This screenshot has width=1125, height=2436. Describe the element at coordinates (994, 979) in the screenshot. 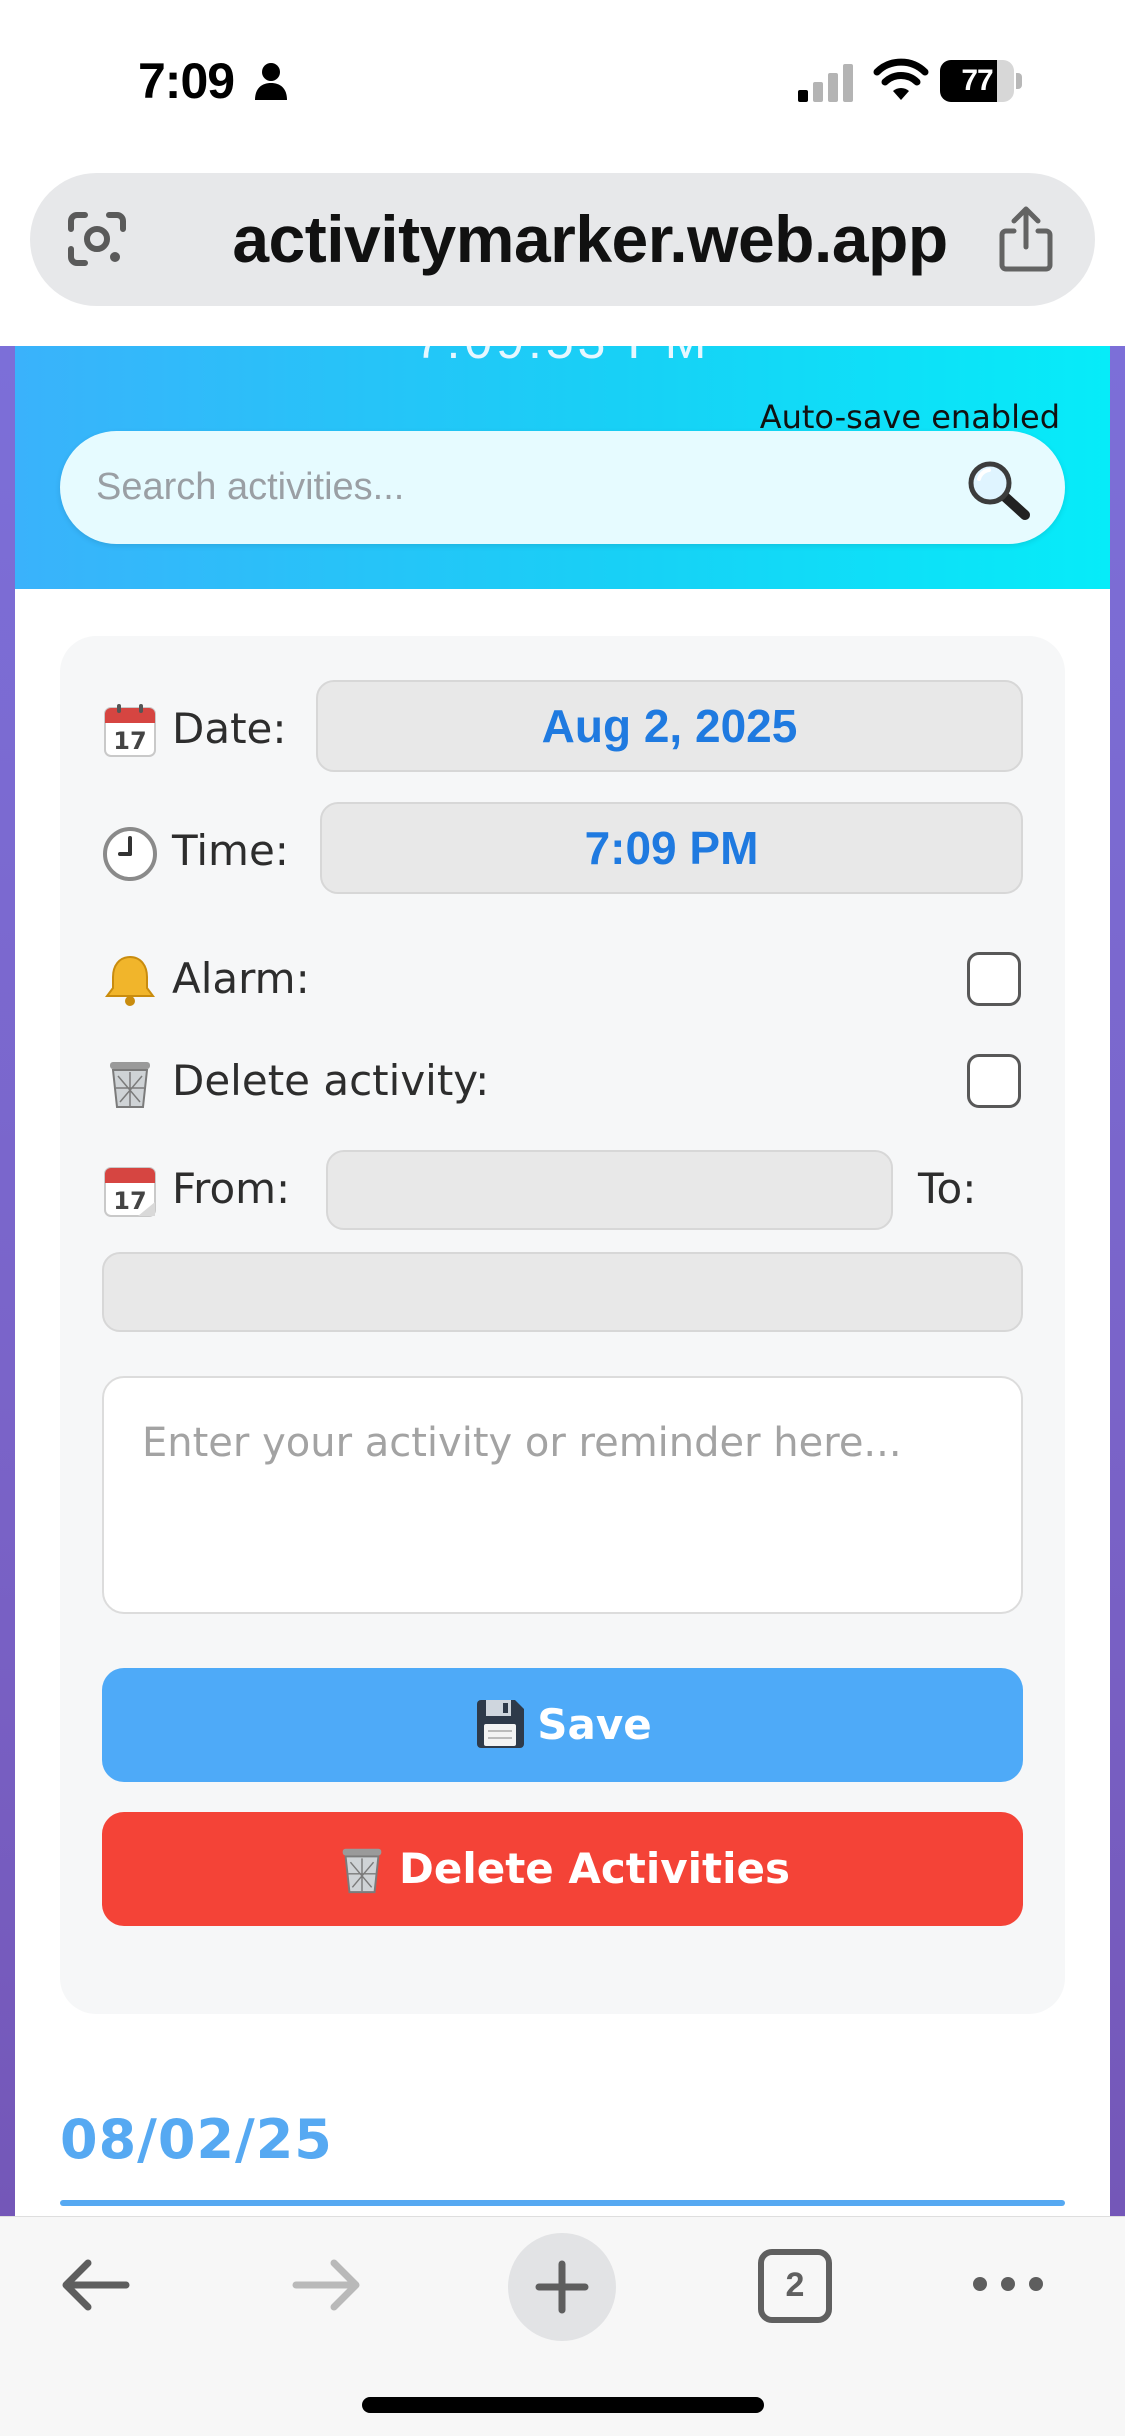

I see `alarm-checkbox` at that location.